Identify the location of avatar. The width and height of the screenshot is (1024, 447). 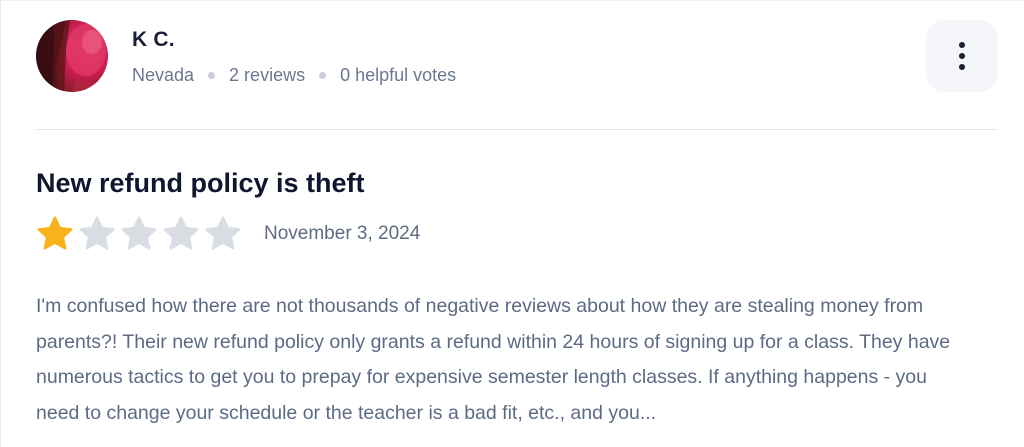
(72, 56).